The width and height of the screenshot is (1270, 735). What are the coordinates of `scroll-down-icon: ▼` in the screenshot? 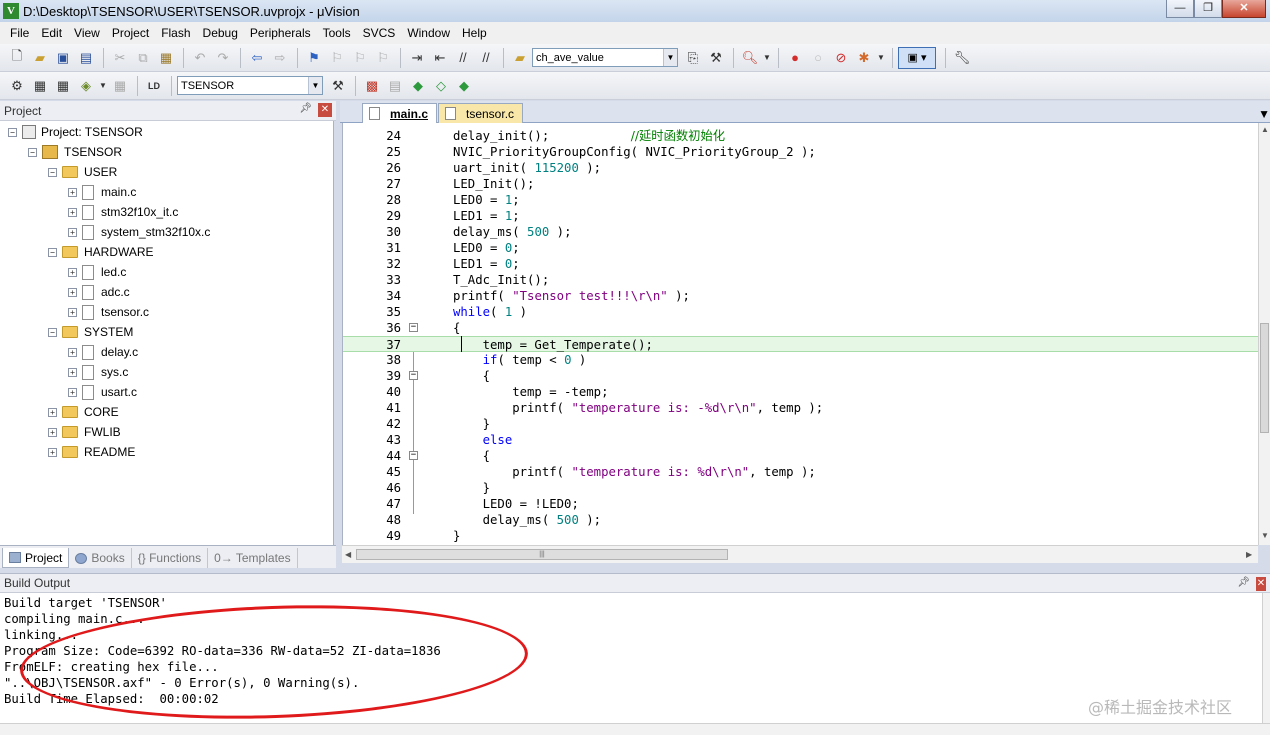 It's located at (1265, 535).